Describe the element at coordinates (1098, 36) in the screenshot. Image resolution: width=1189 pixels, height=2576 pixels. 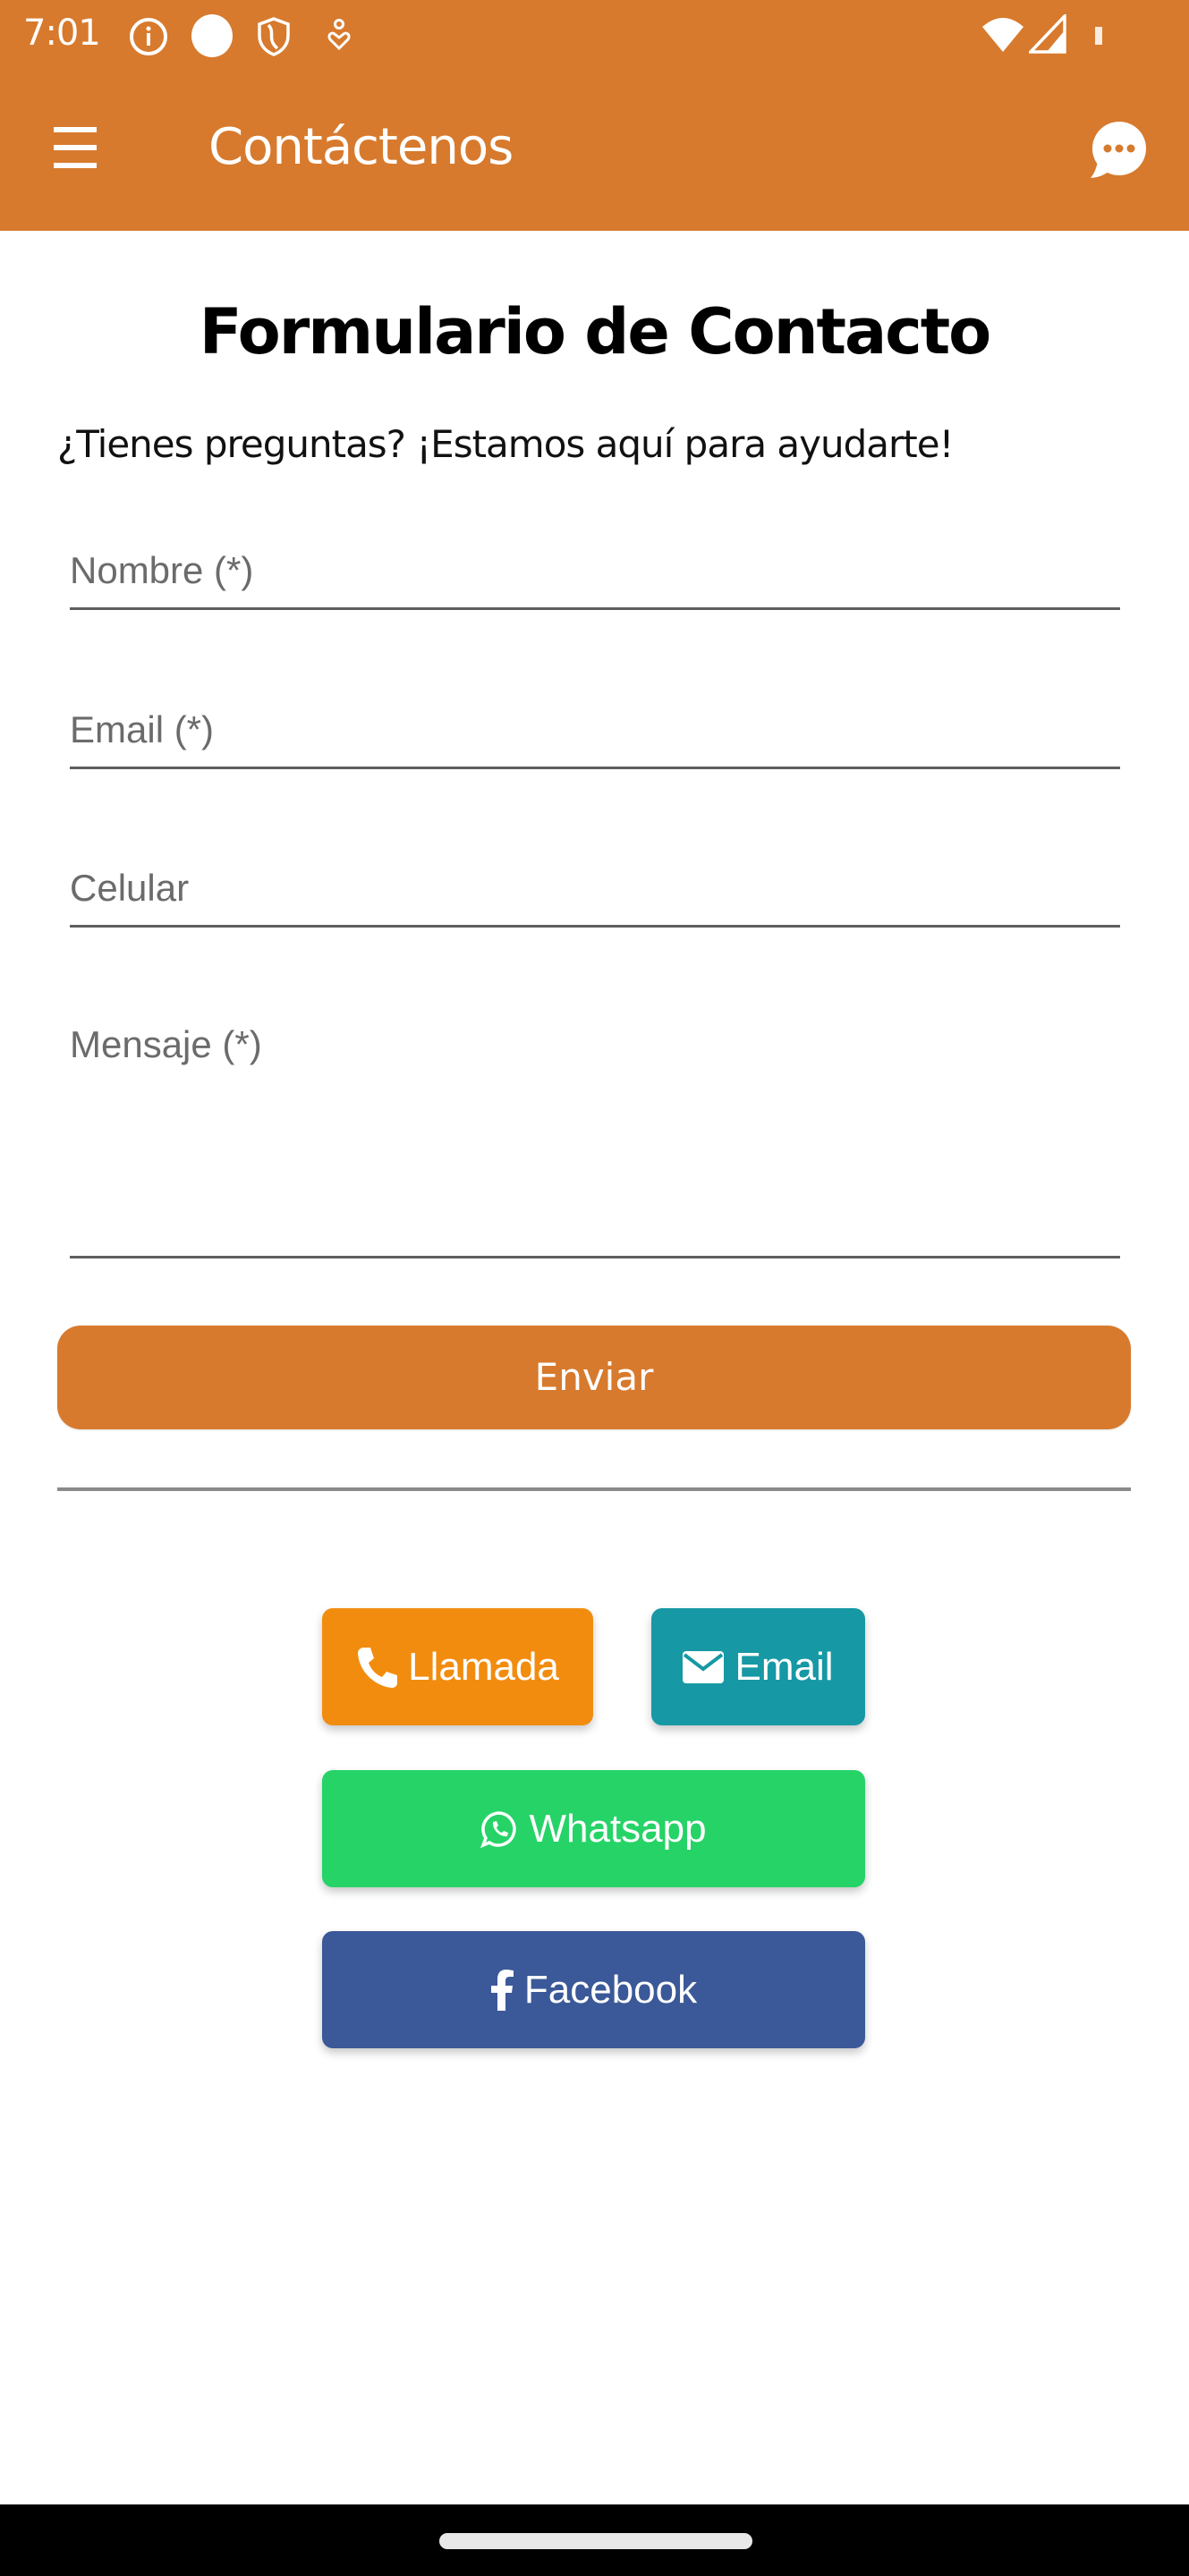
I see `battery-icon` at that location.